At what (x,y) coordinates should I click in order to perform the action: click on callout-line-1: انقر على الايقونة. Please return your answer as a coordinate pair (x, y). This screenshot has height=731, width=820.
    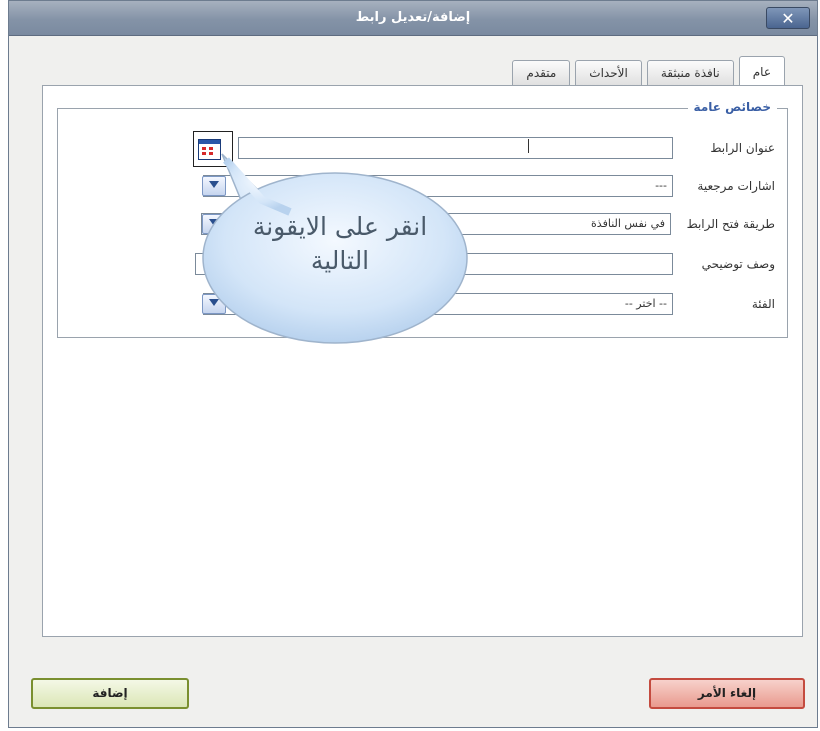
    Looking at the image, I should click on (340, 226).